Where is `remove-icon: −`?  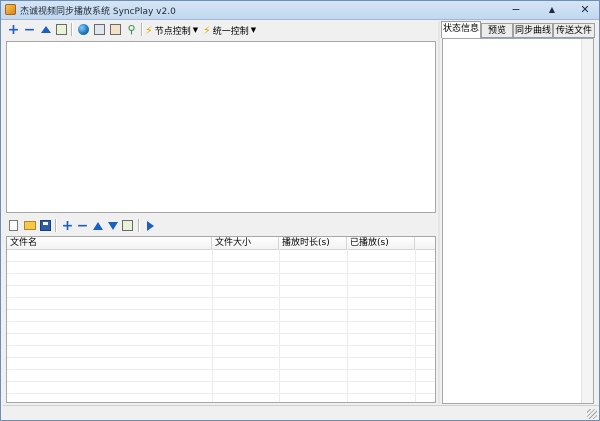
remove-icon: − is located at coordinates (29, 29).